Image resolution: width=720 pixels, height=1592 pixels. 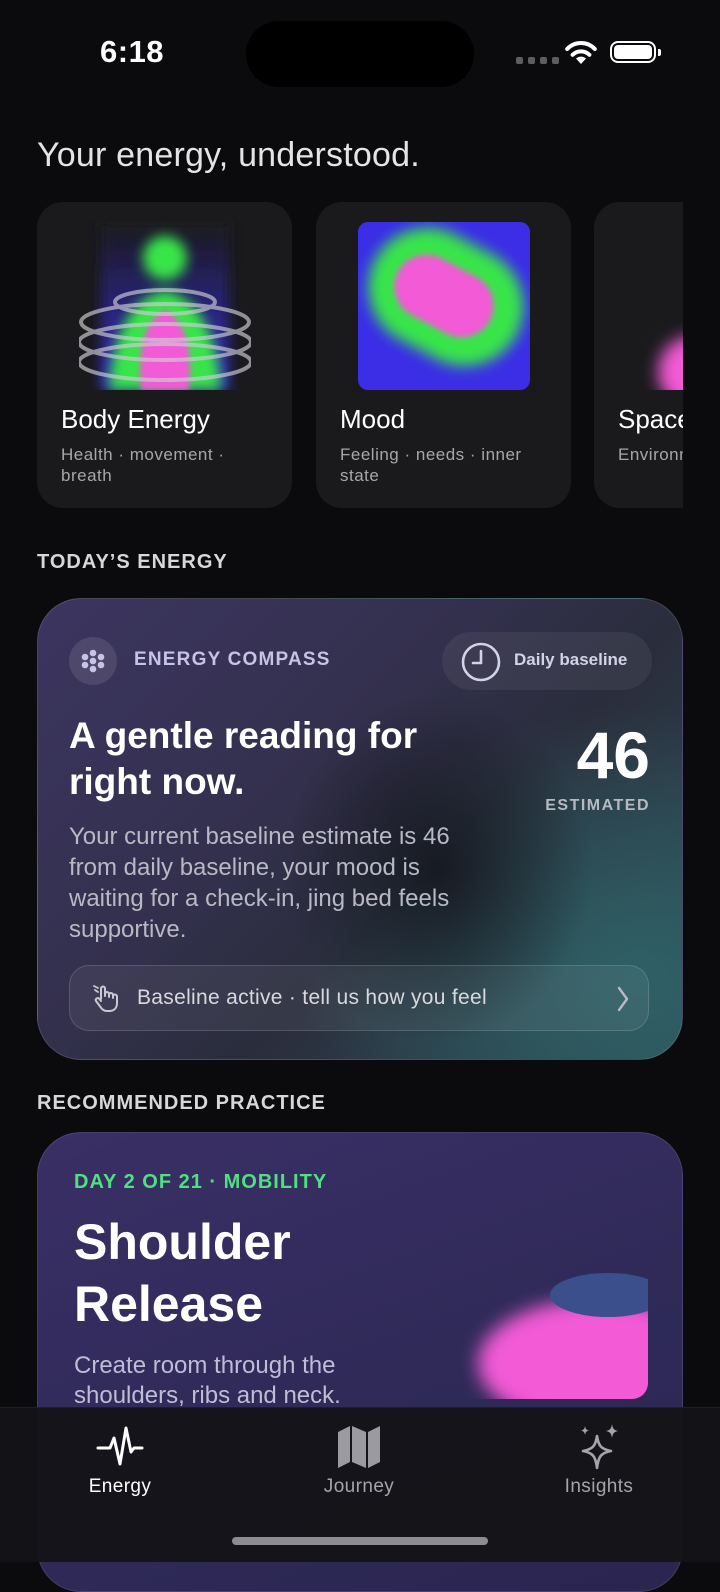 What do you see at coordinates (360, 1541) in the screenshot?
I see `home-indicator` at bounding box center [360, 1541].